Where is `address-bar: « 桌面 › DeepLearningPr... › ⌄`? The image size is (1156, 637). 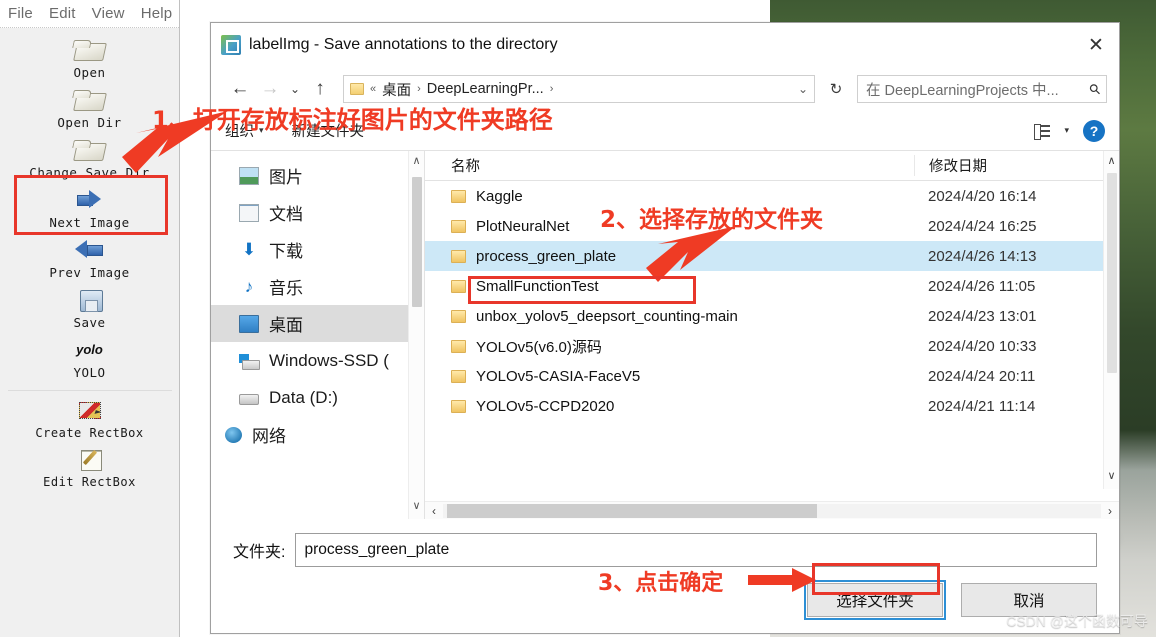
address-bar: « 桌面 › DeepLearningPr... › ⌄ is located at coordinates (579, 89).